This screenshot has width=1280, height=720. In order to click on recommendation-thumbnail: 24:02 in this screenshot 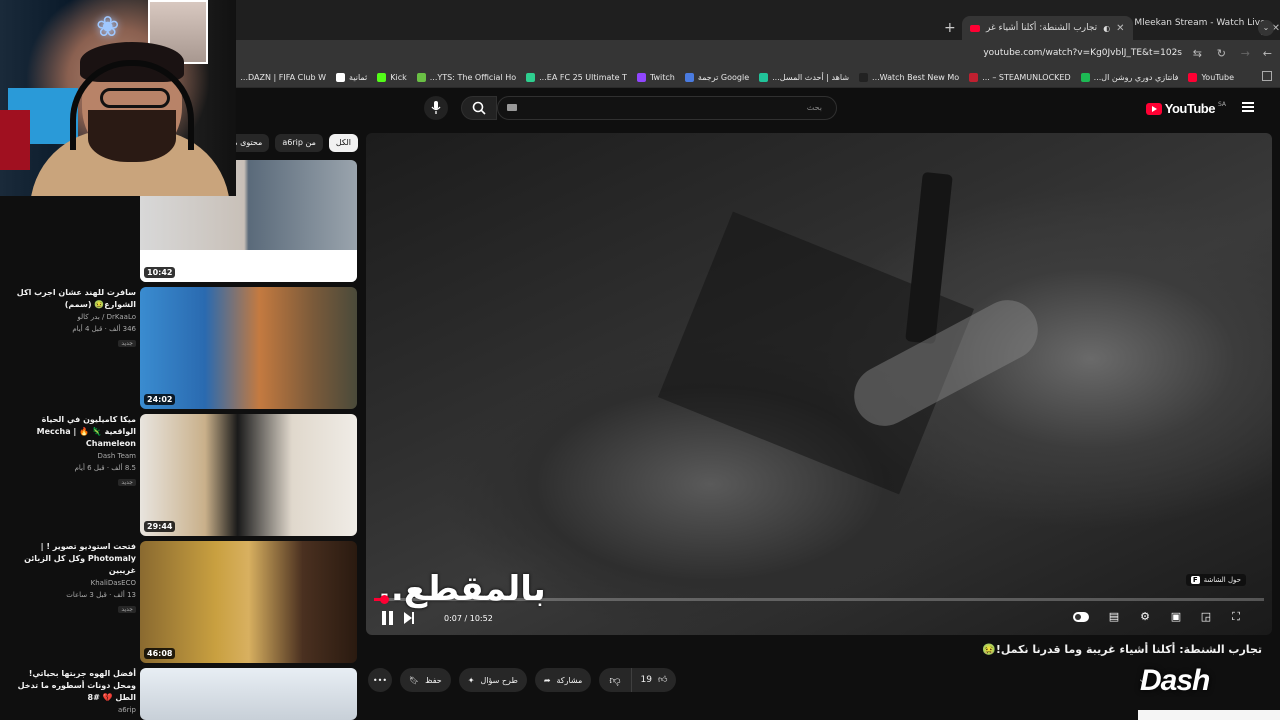, I will do `click(248, 348)`.